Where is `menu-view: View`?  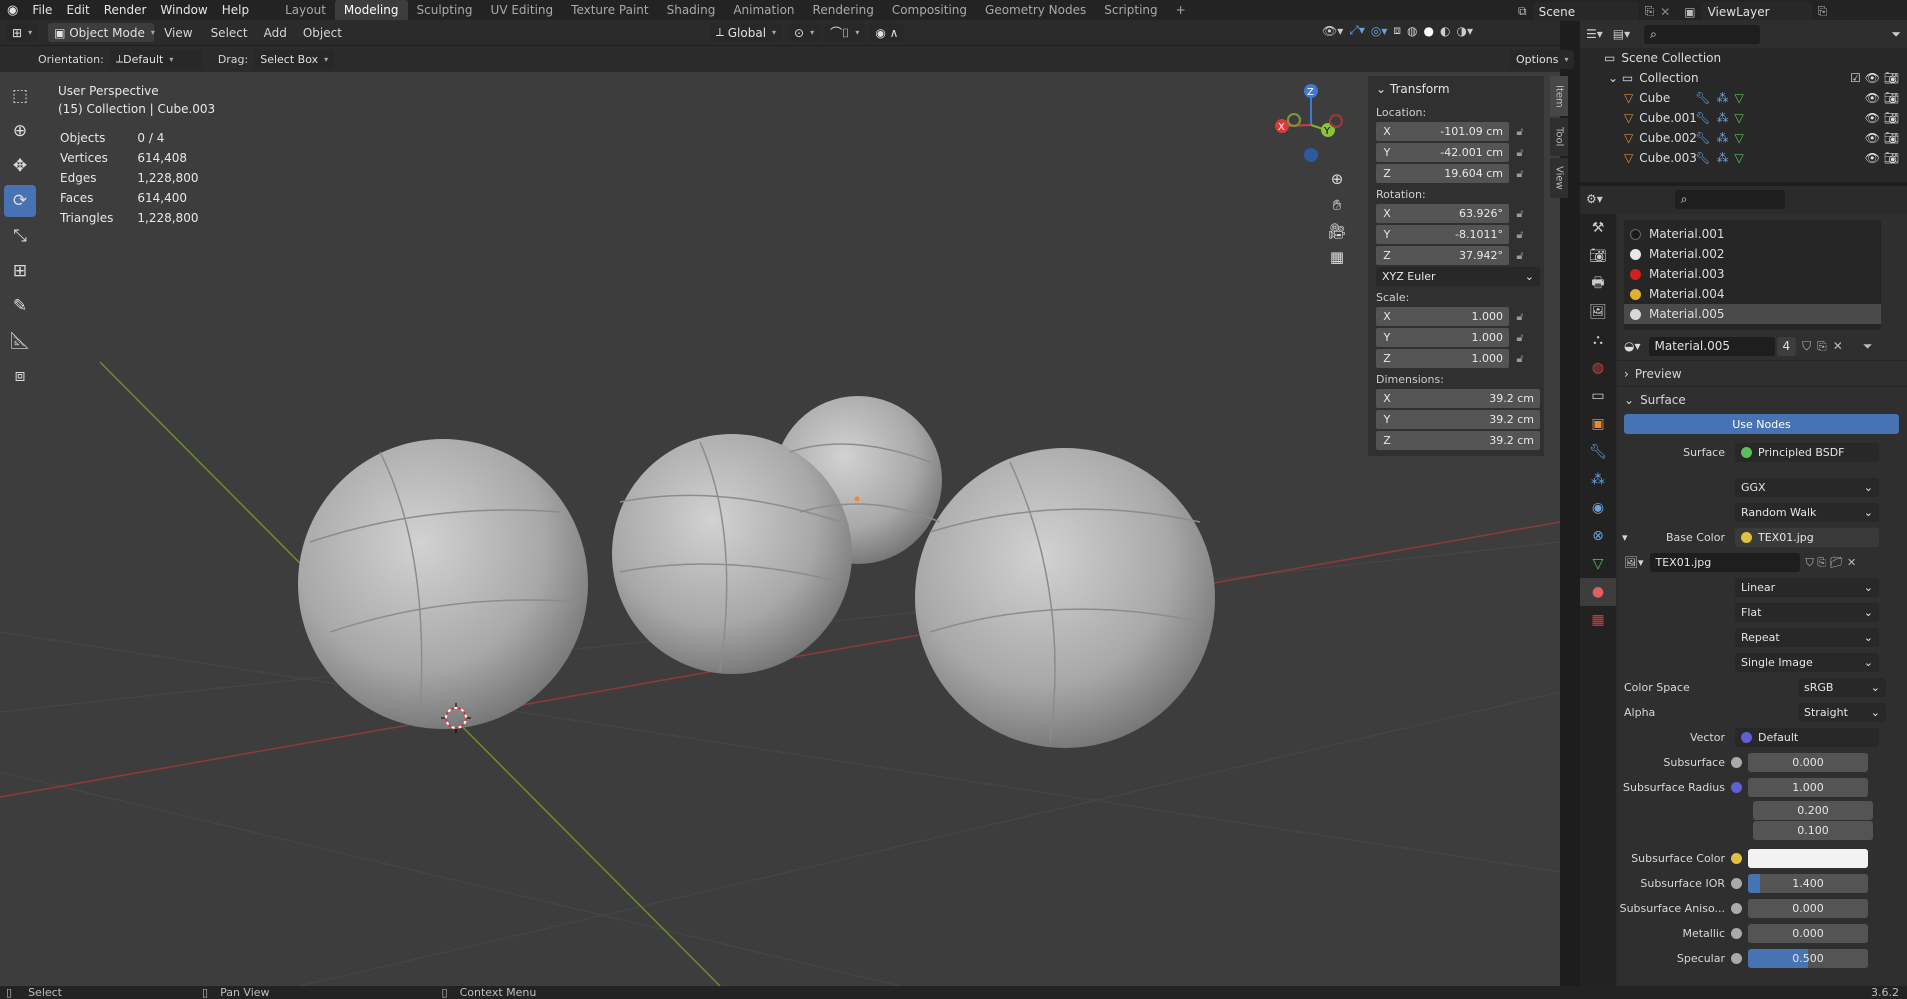 menu-view: View is located at coordinates (178, 33).